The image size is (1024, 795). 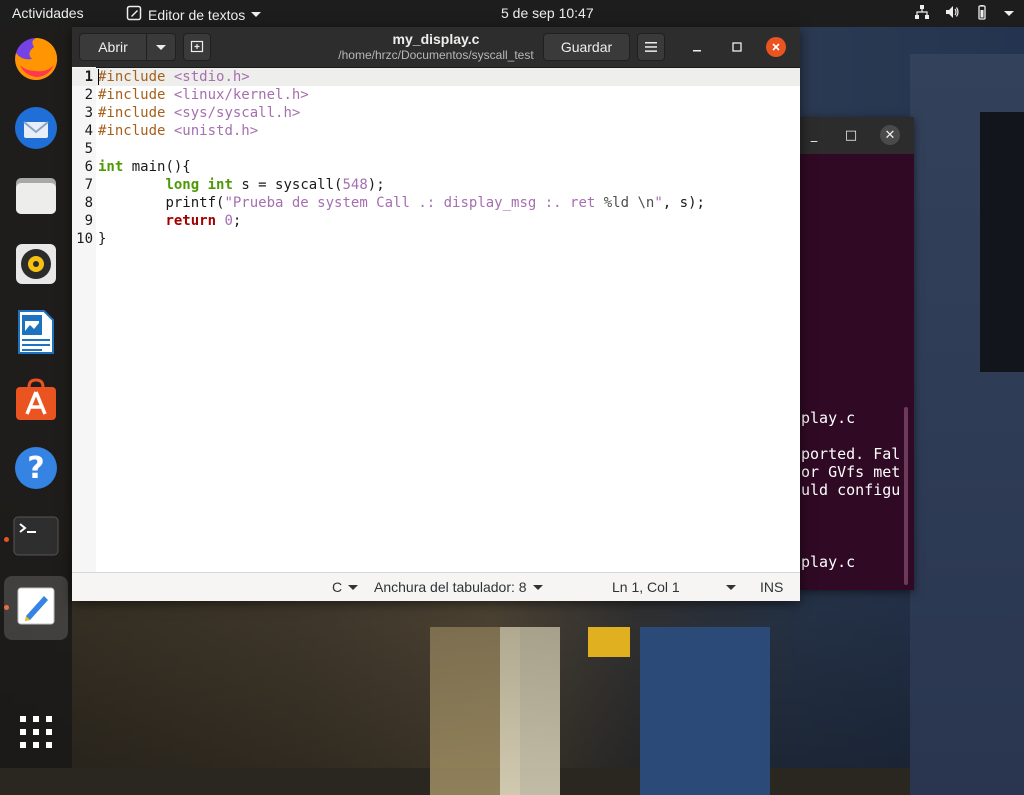 What do you see at coordinates (237, 221) in the screenshot?
I see `code-fragment: ;` at bounding box center [237, 221].